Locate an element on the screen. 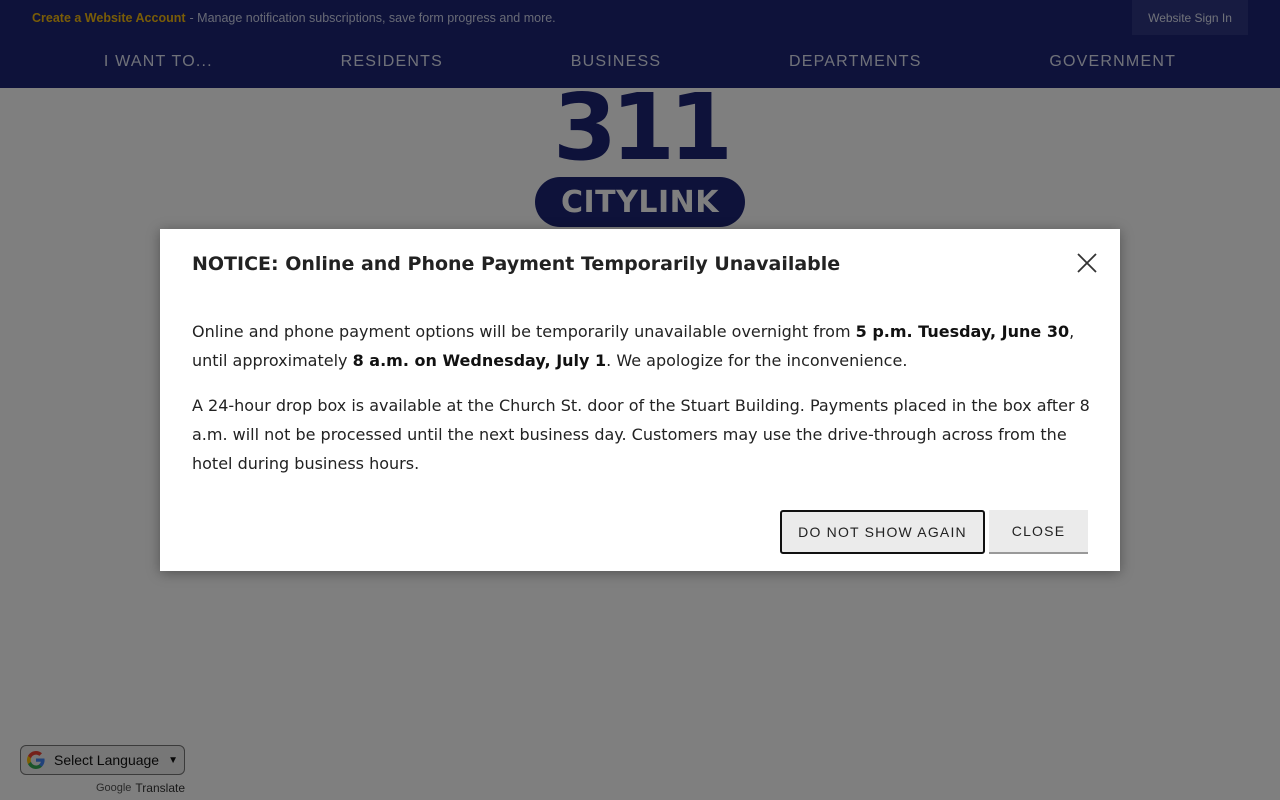  close-button: CLOSE is located at coordinates (1038, 532).